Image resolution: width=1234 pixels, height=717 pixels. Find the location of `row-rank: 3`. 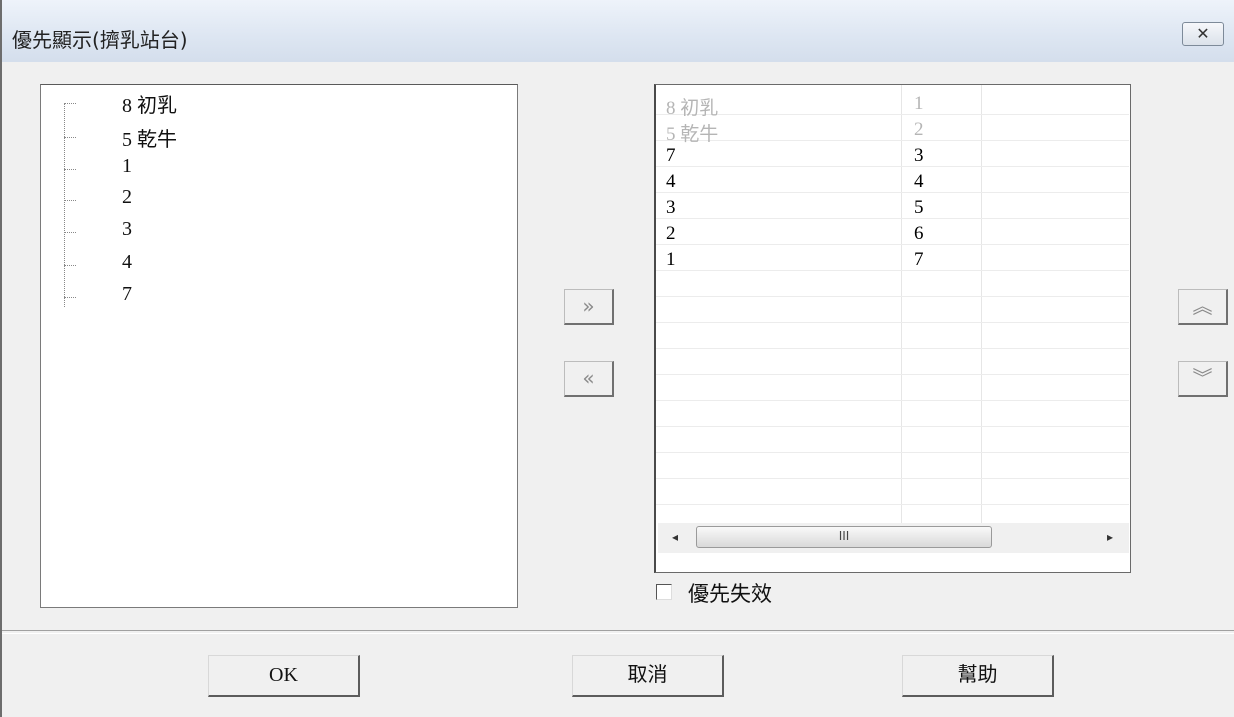

row-rank: 3 is located at coordinates (919, 155).